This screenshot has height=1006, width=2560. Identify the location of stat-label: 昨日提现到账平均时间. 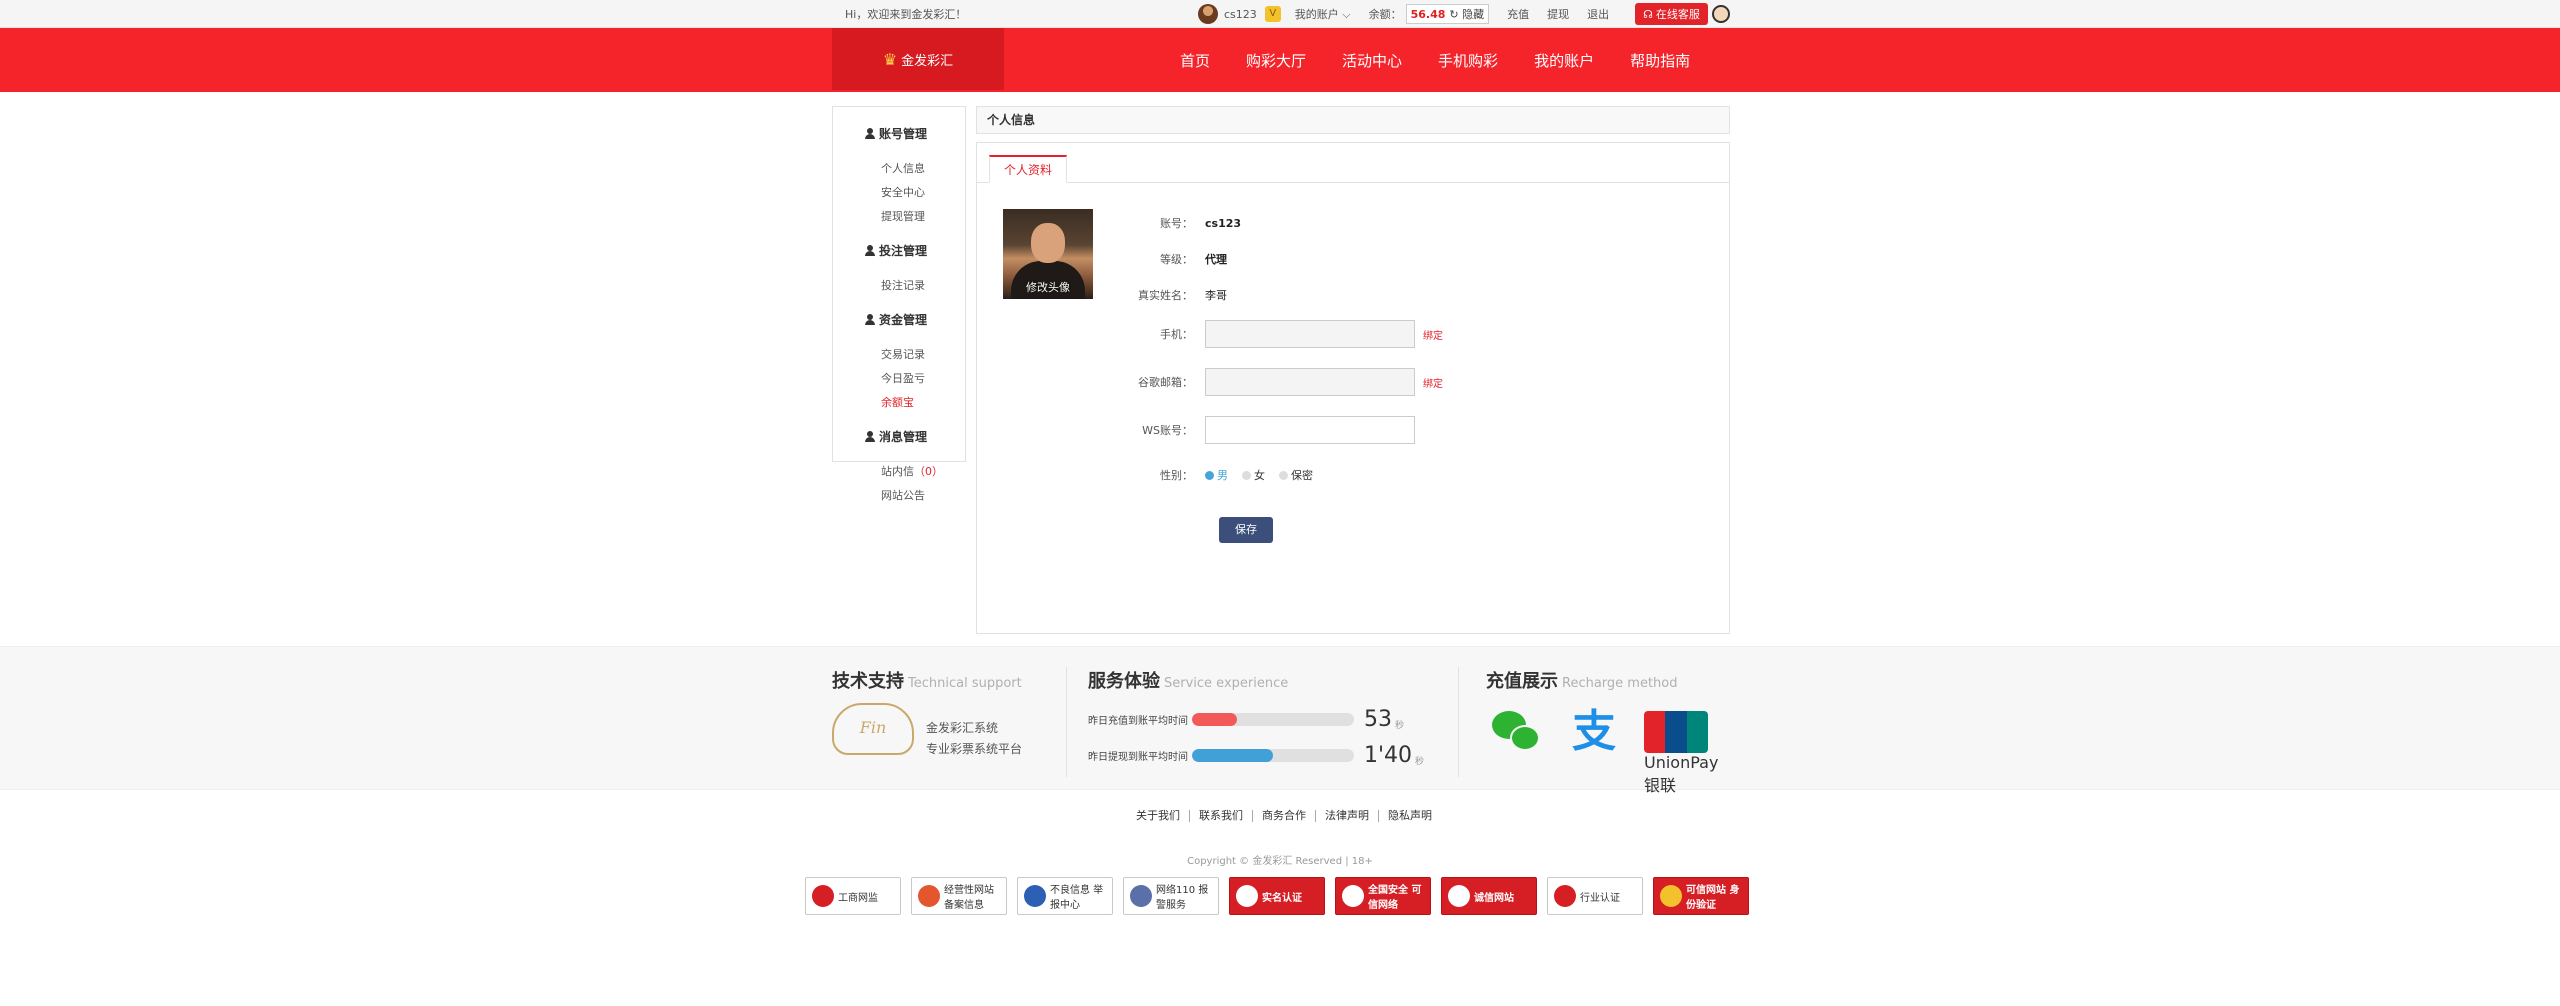
(1138, 757).